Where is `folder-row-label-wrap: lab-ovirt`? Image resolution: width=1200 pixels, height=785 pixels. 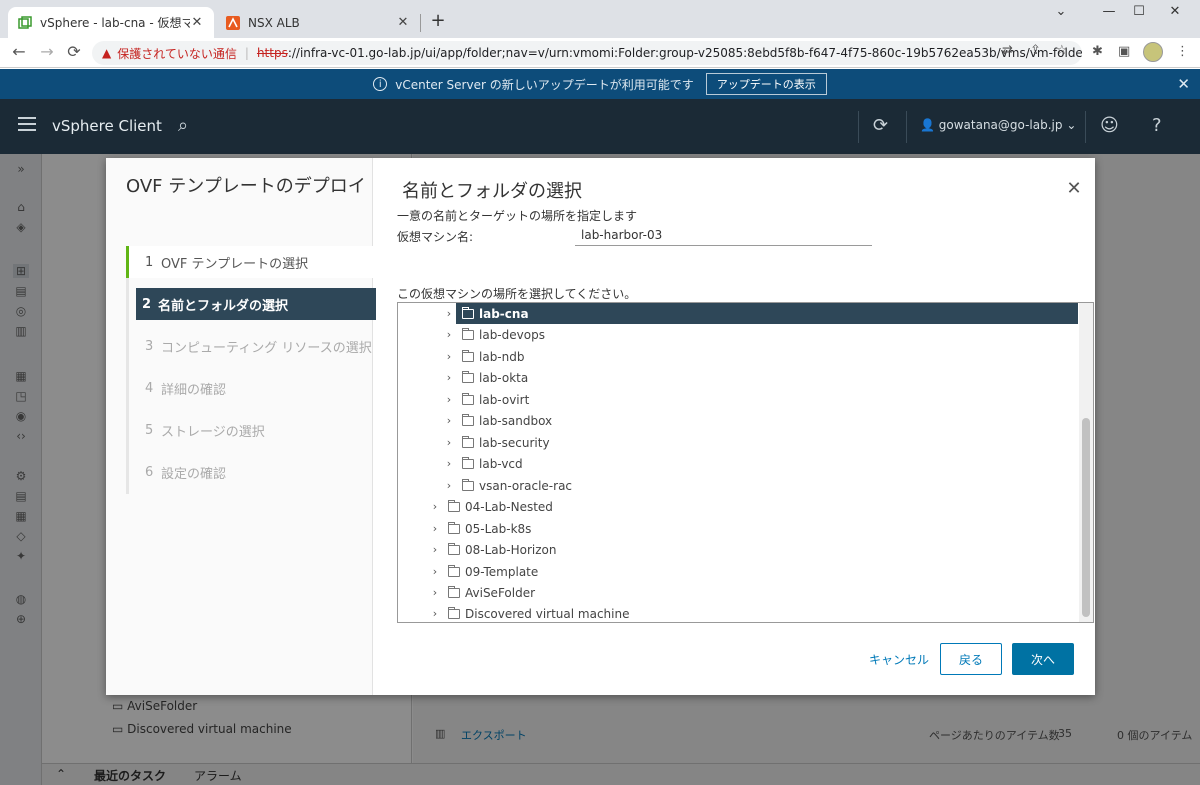
folder-row-label-wrap: lab-ovirt is located at coordinates (767, 399).